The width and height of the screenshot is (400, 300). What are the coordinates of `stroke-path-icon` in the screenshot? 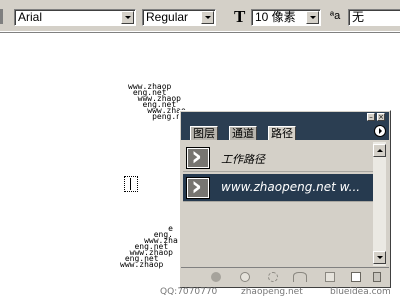 It's located at (245, 277).